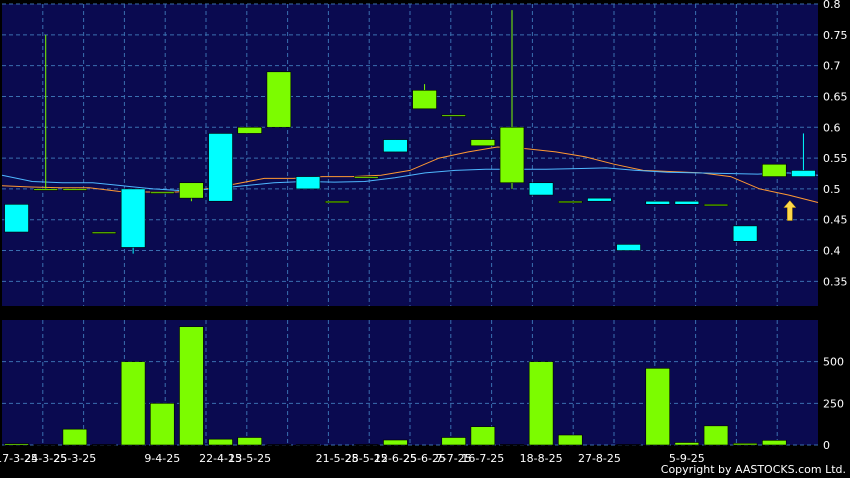 This screenshot has height=478, width=850. What do you see at coordinates (832, 189) in the screenshot?
I see `price-tick-label: 0.5` at bounding box center [832, 189].